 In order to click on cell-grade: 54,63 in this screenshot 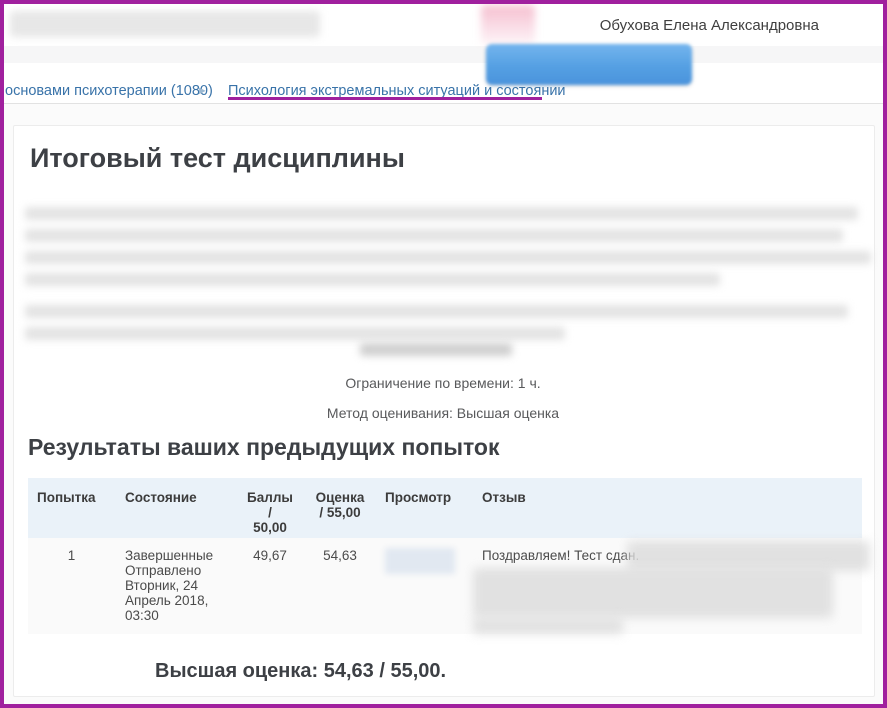, I will do `click(340, 555)`.